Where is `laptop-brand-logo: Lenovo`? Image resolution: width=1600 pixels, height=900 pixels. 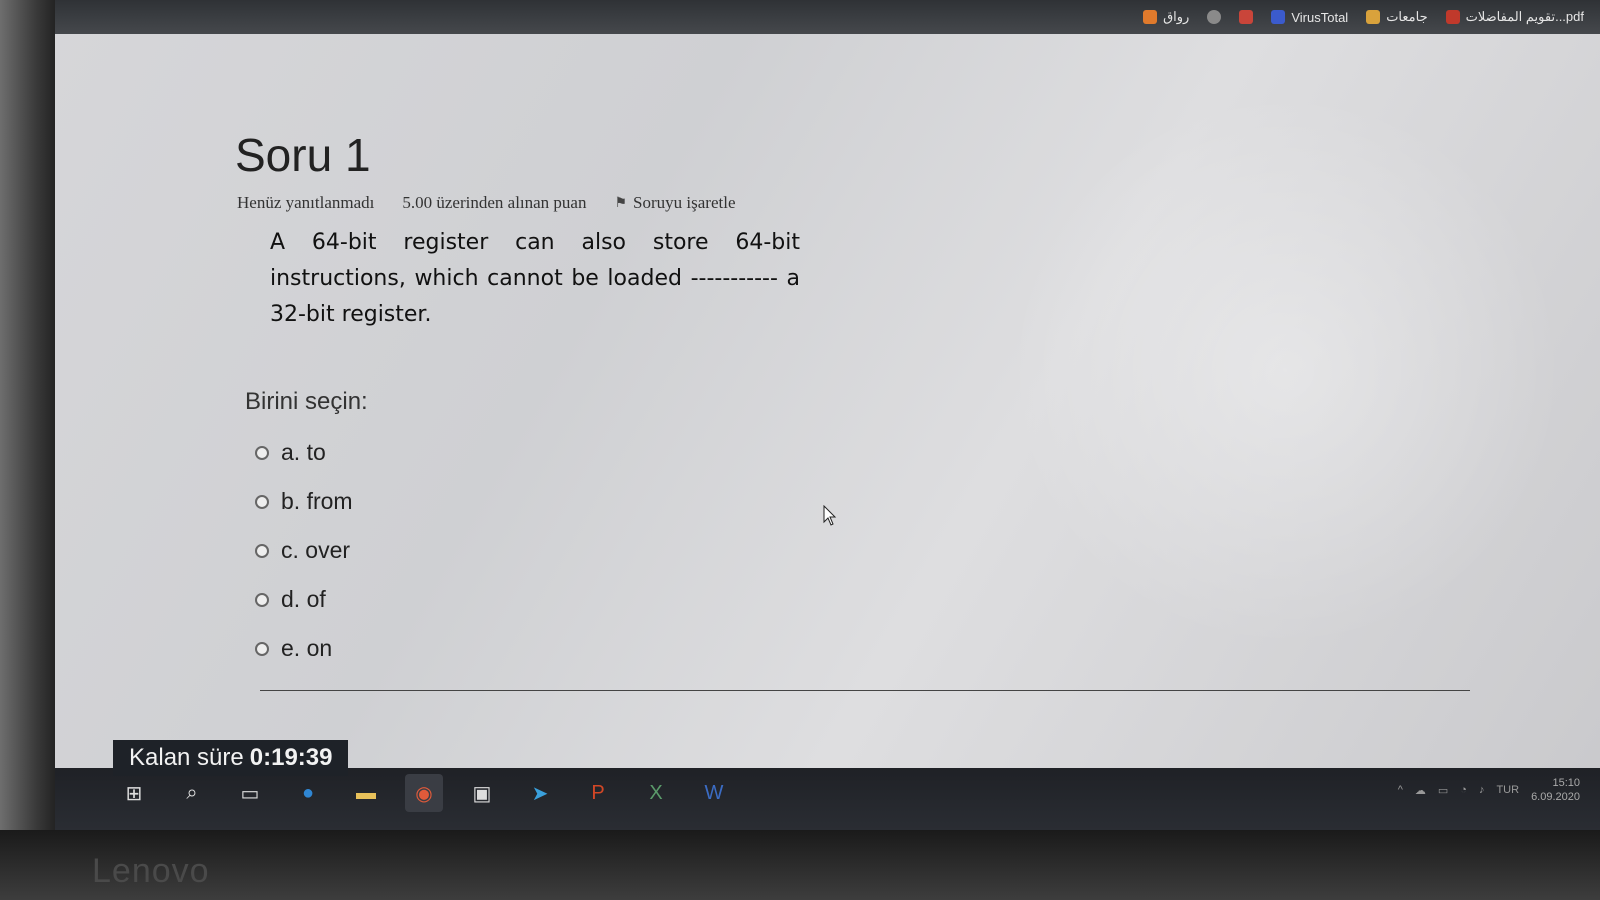 laptop-brand-logo: Lenovo is located at coordinates (151, 871).